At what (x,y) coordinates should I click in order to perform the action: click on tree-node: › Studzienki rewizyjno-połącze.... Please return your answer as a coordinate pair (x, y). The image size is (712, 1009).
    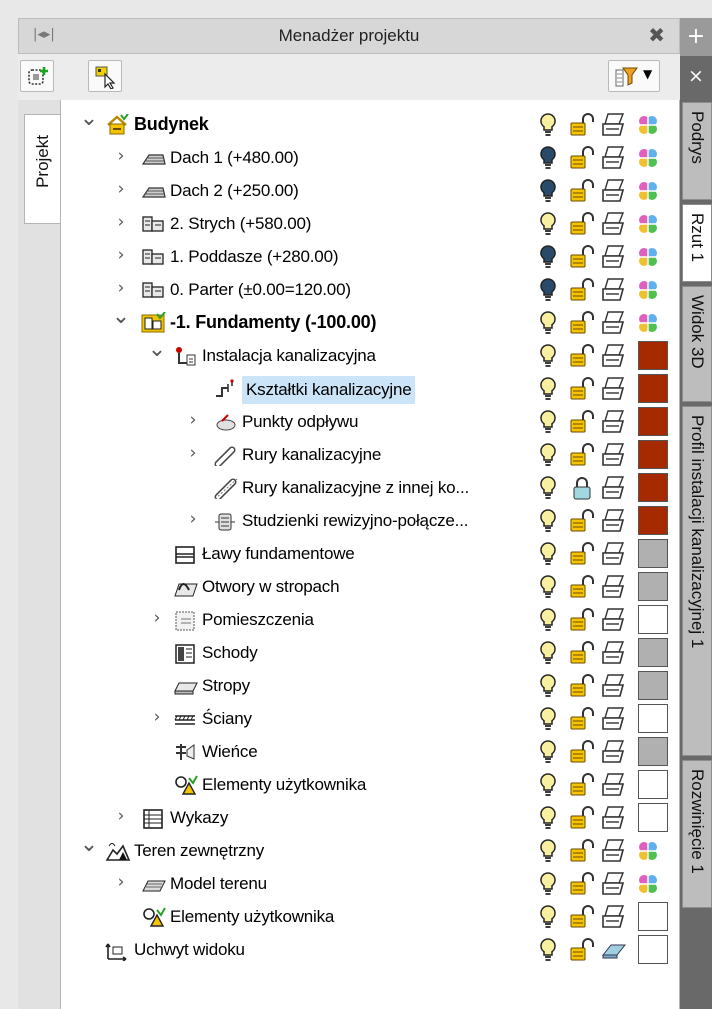
    Looking at the image, I should click on (371, 520).